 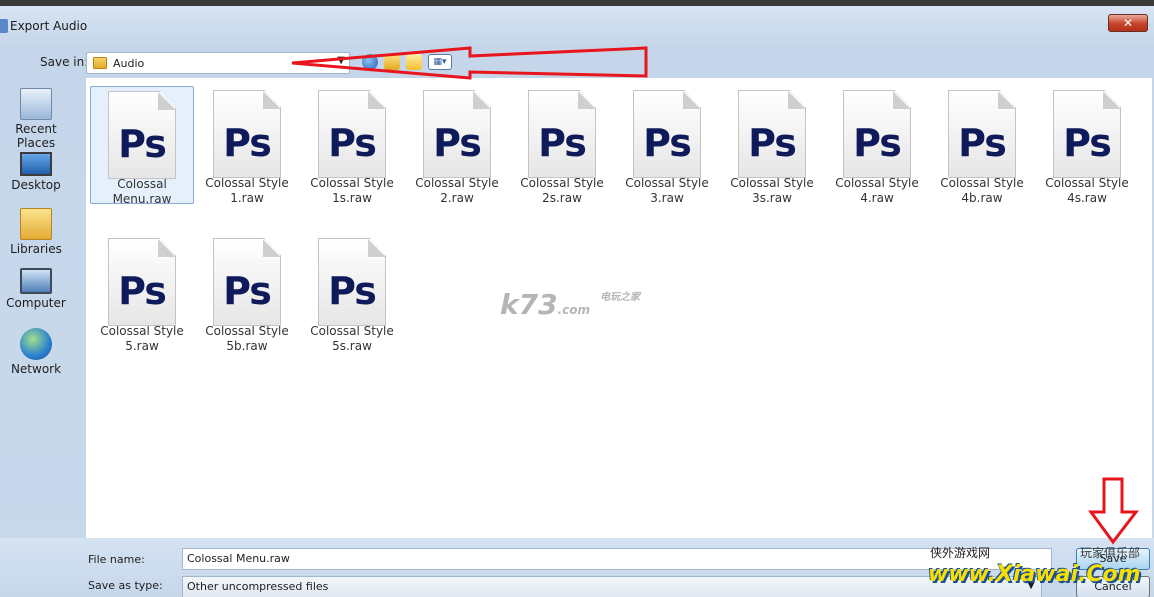 What do you see at coordinates (1087, 190) in the screenshot?
I see `file-name-label: Colossal Style 4s.raw` at bounding box center [1087, 190].